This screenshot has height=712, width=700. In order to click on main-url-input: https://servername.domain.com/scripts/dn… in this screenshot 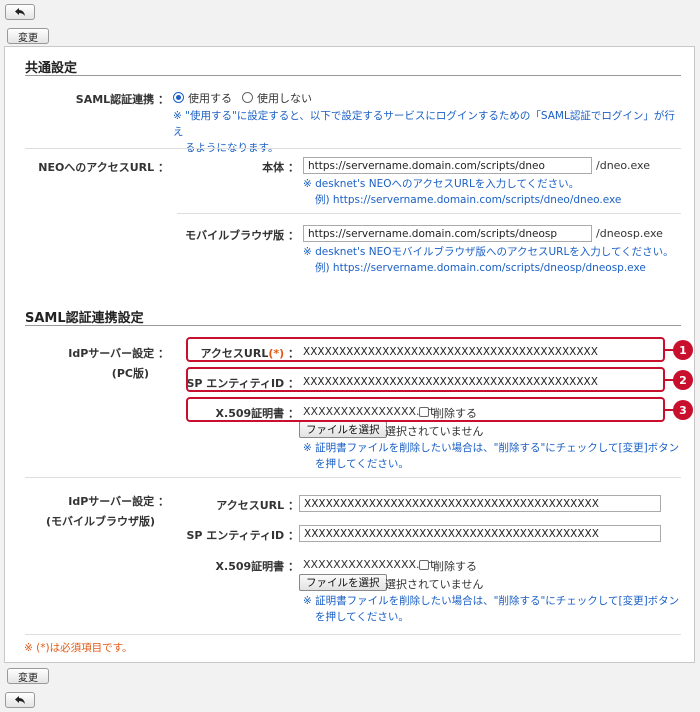, I will do `click(447, 165)`.